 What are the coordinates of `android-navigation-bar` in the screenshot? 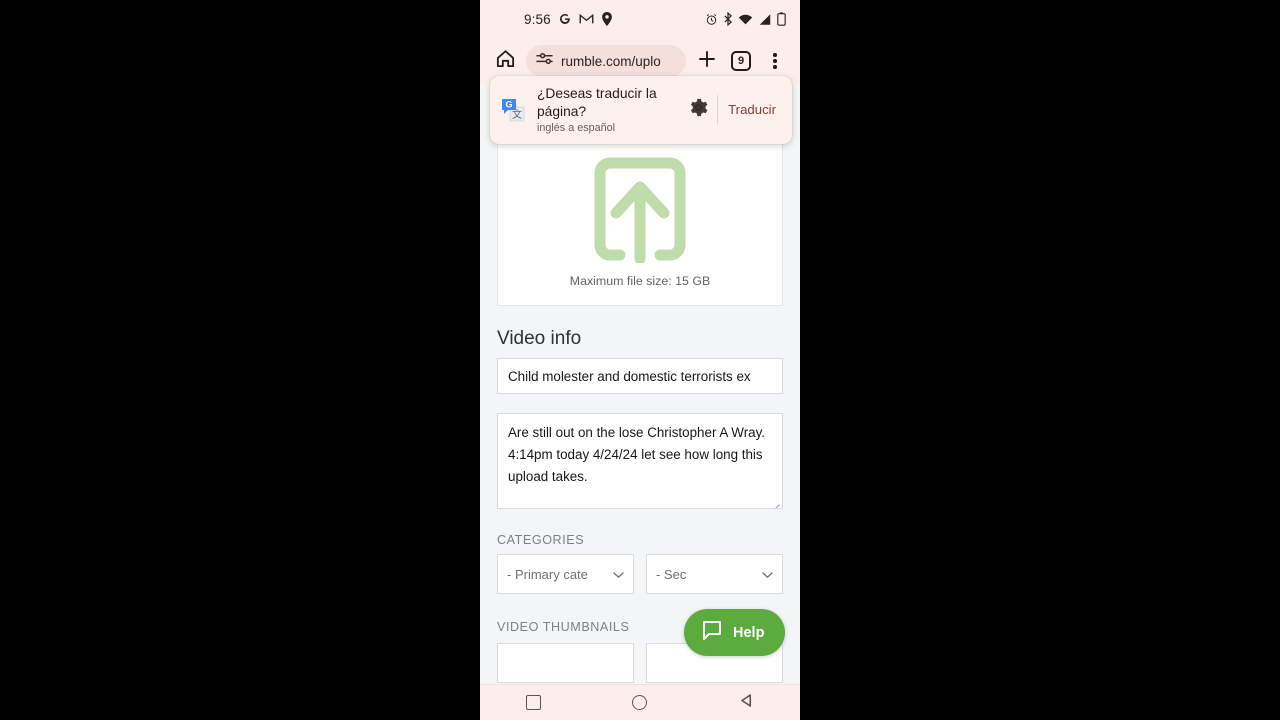 It's located at (640, 702).